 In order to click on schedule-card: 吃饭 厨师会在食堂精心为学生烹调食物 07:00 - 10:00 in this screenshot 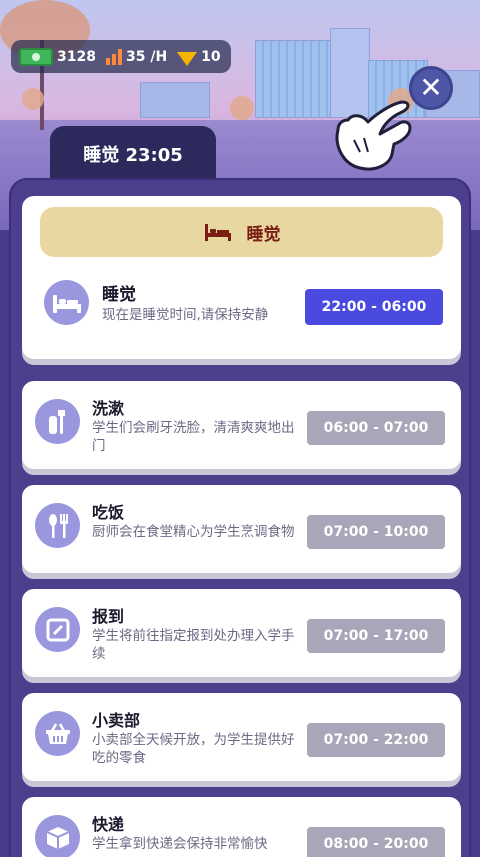, I will do `click(241, 529)`.